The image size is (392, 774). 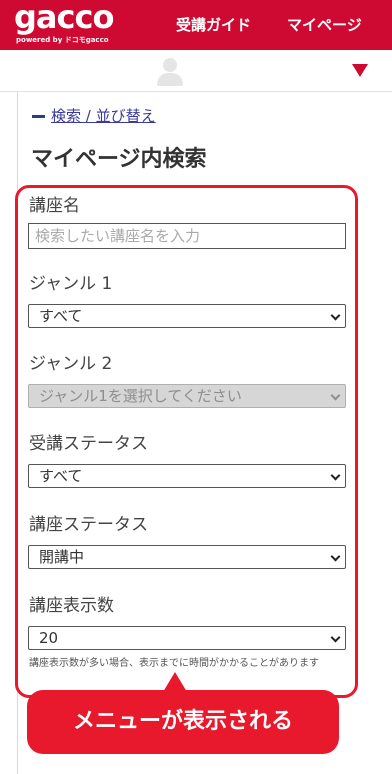 I want to click on site-header: gacco powered by ドコモgacco 受講ガイド マイページ, so click(x=196, y=25).